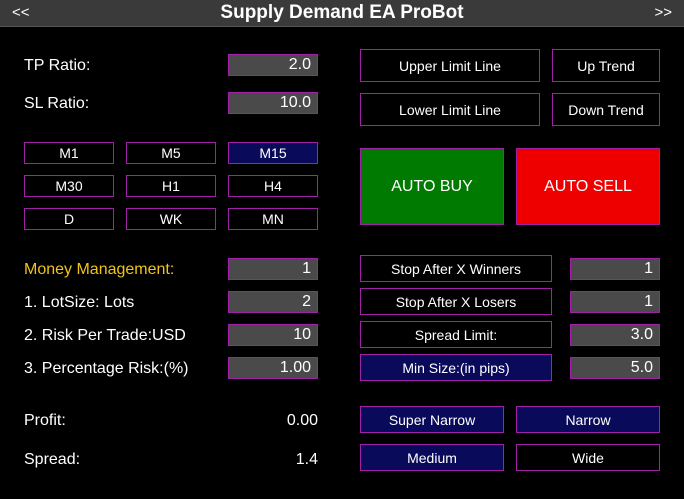 The width and height of the screenshot is (684, 499). What do you see at coordinates (615, 368) in the screenshot?
I see `min-size-input: 5.0` at bounding box center [615, 368].